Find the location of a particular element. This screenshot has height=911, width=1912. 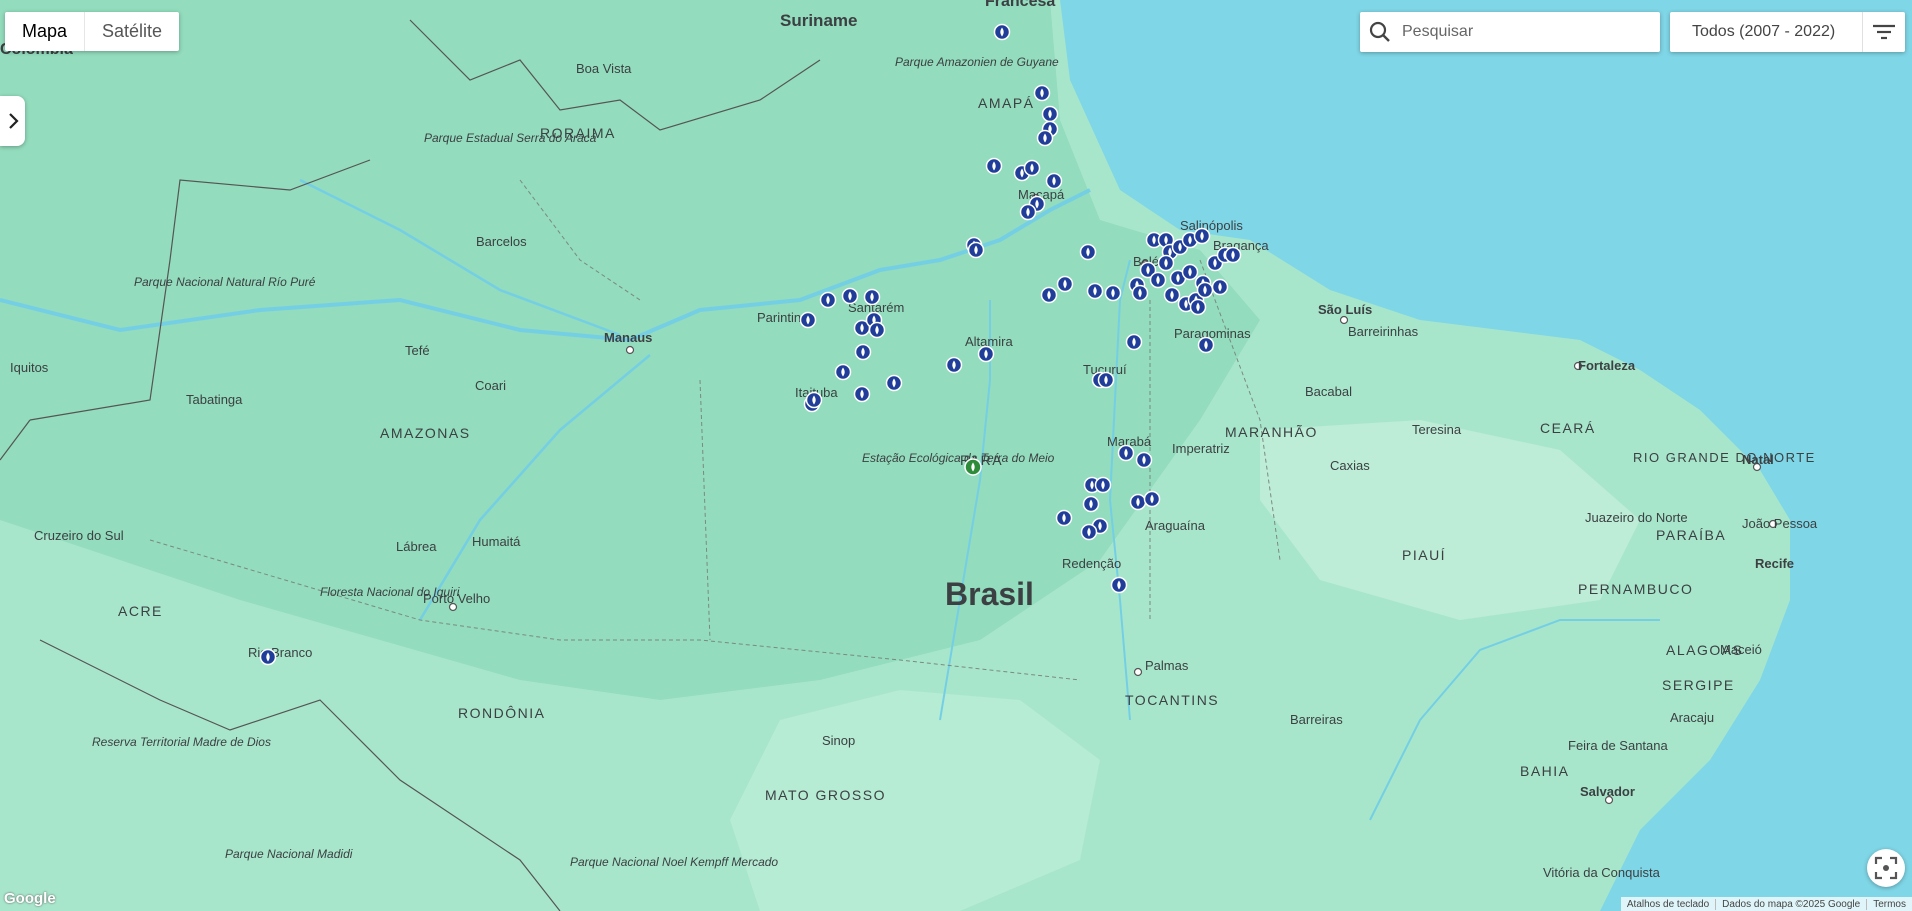

label-amapa: AMAPÁ is located at coordinates (1006, 103).